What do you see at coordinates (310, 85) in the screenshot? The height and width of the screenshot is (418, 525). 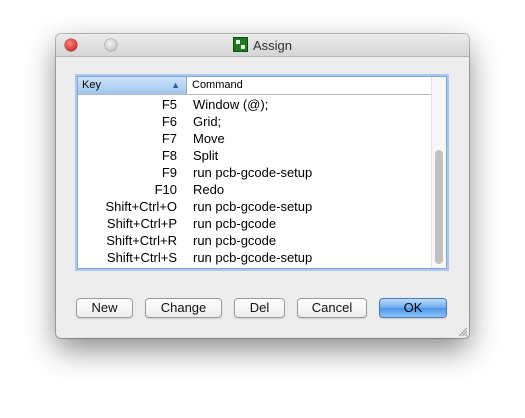 I see `column-header-command: Command` at bounding box center [310, 85].